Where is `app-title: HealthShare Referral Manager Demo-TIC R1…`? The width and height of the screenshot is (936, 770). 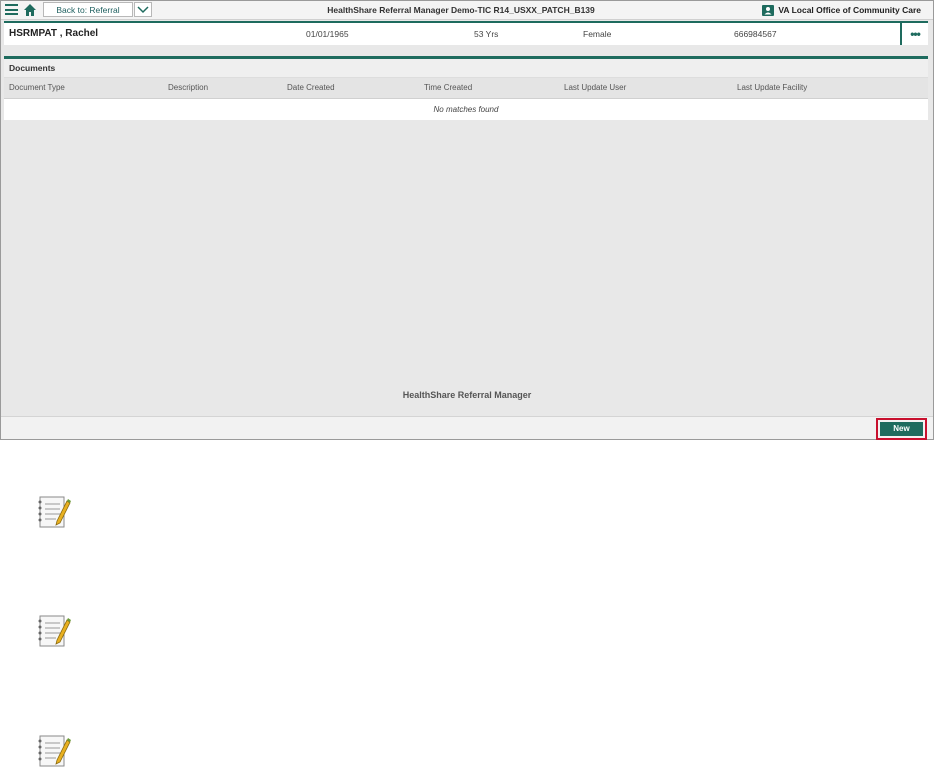 app-title: HealthShare Referral Manager Demo-TIC R1… is located at coordinates (461, 10).